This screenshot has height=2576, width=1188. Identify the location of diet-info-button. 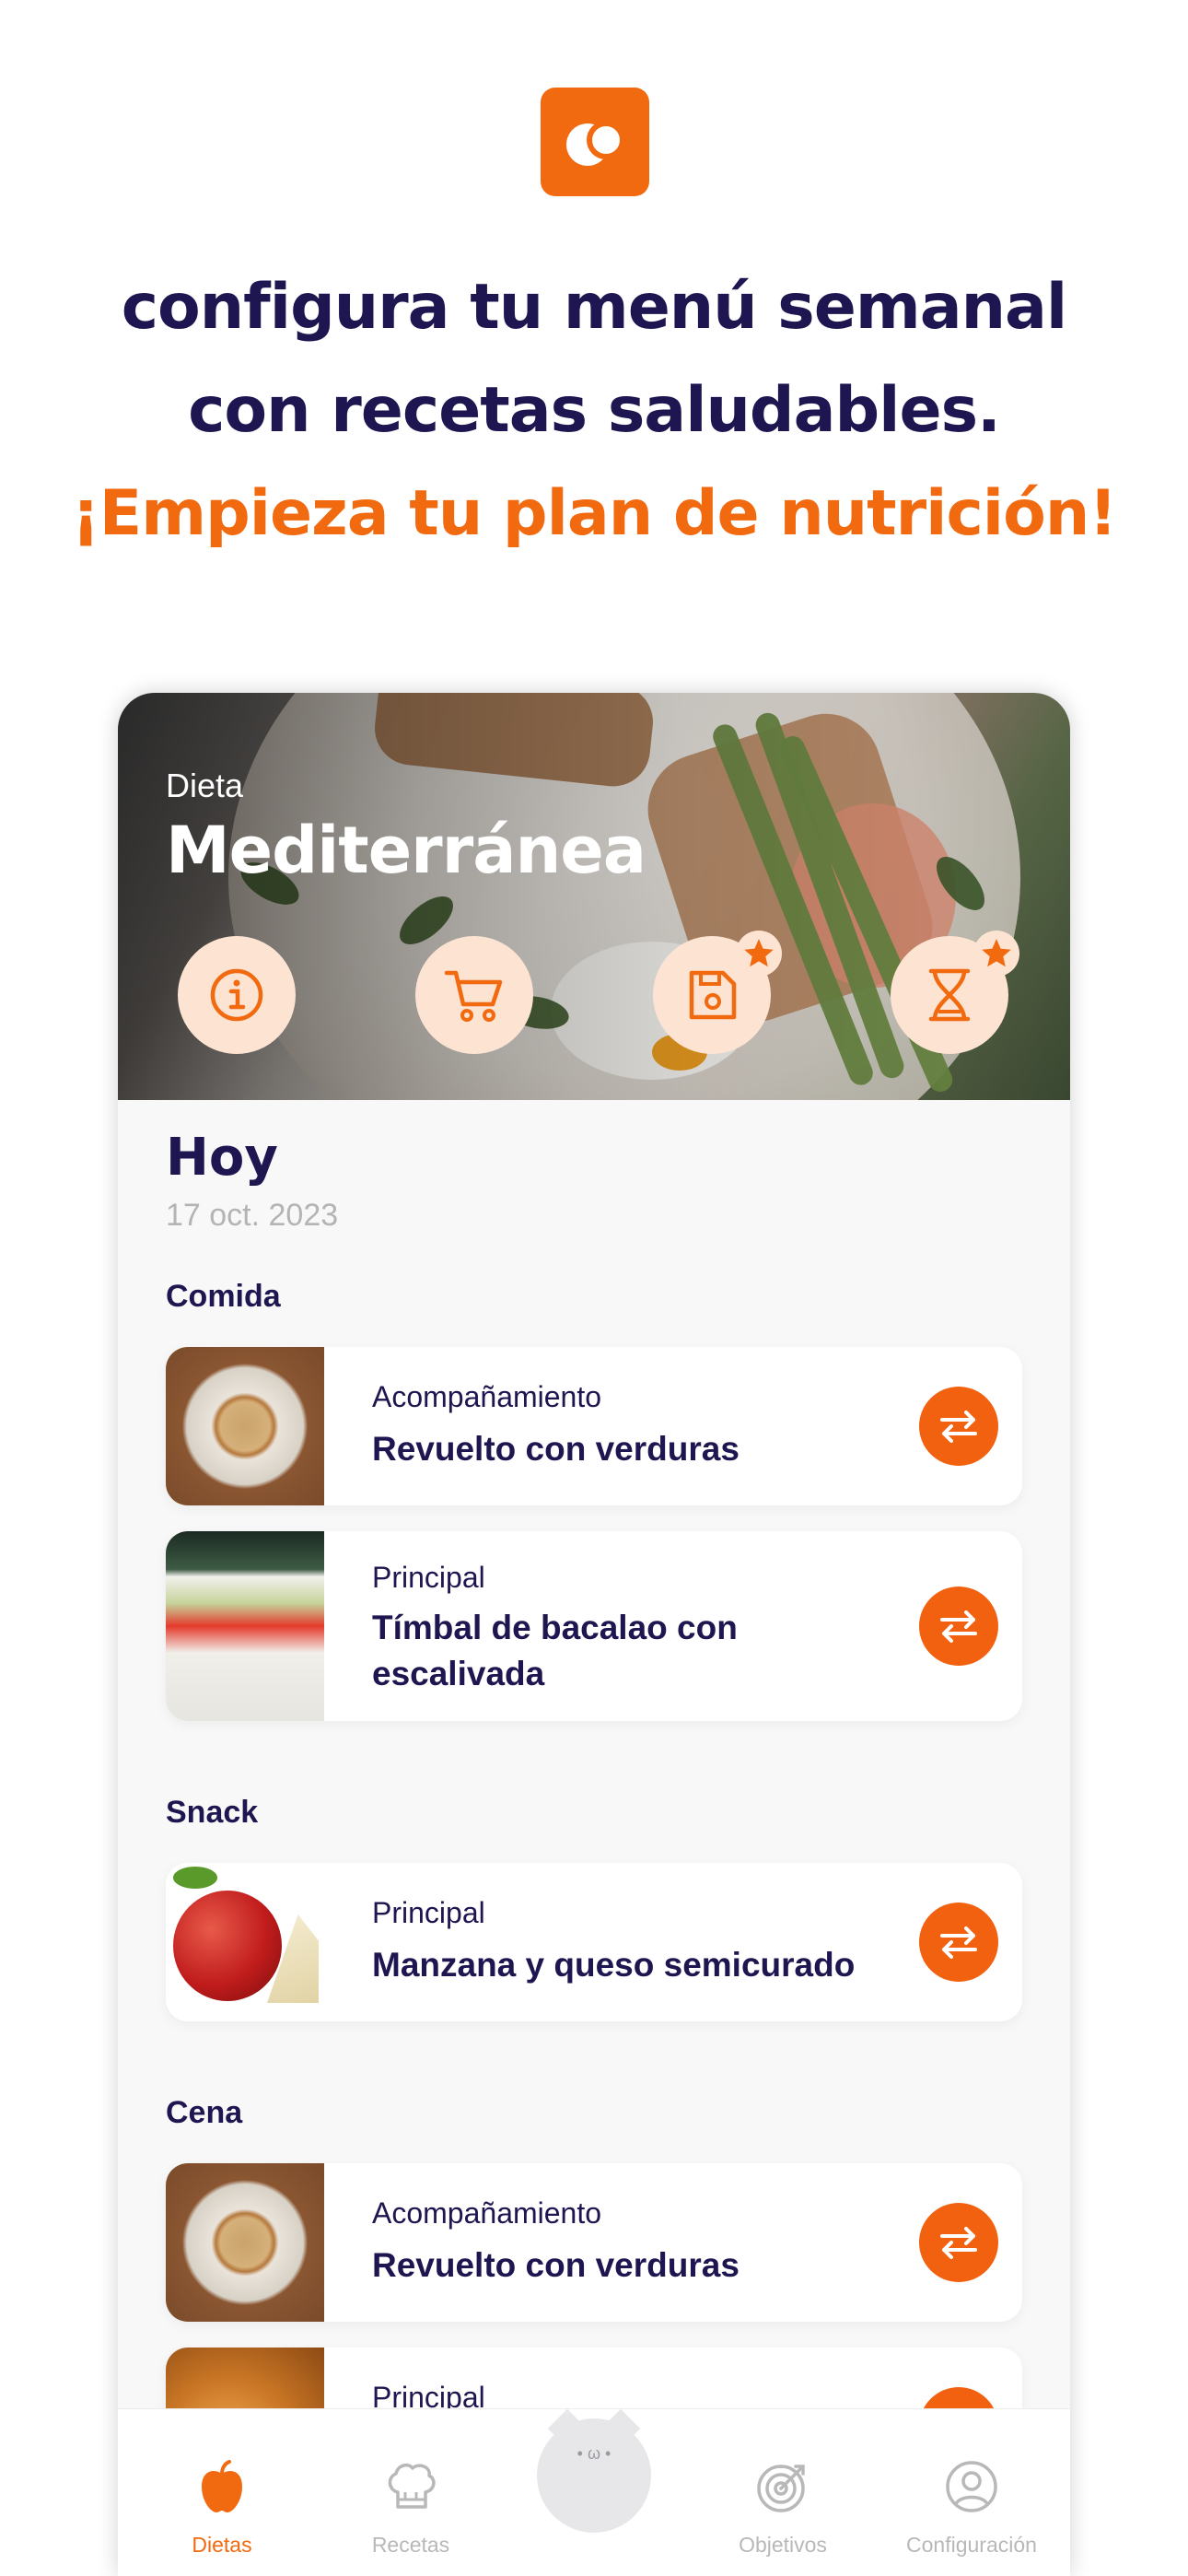
(237, 995).